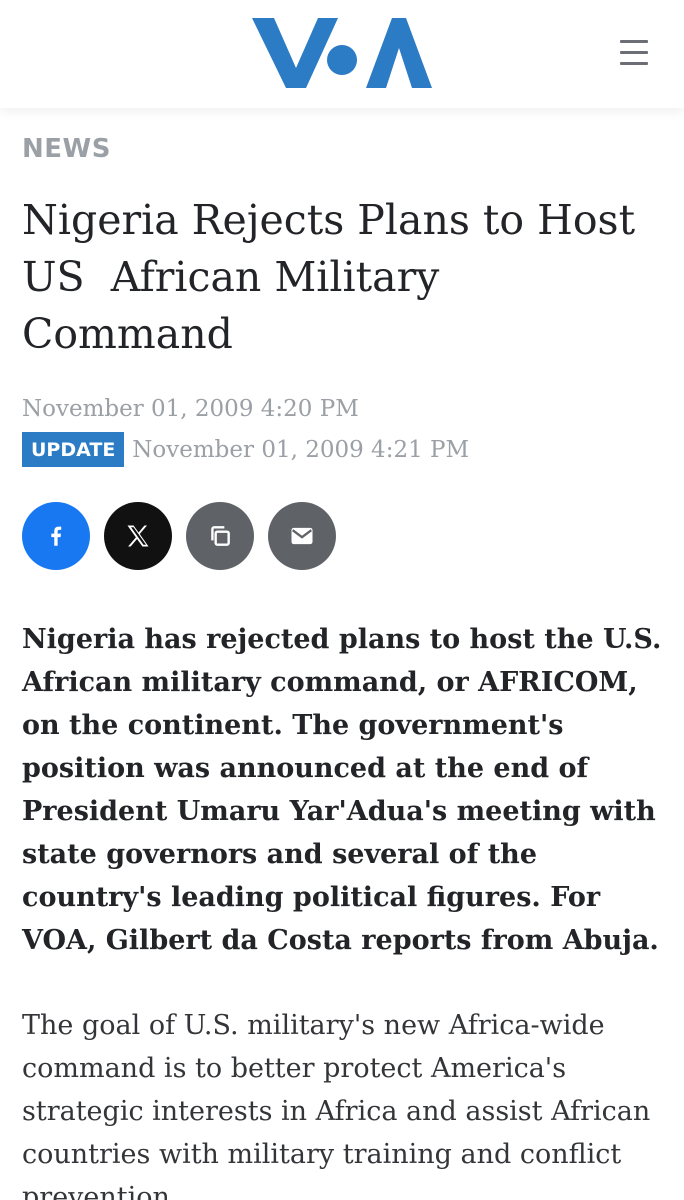  I want to click on x-icon, so click(138, 536).